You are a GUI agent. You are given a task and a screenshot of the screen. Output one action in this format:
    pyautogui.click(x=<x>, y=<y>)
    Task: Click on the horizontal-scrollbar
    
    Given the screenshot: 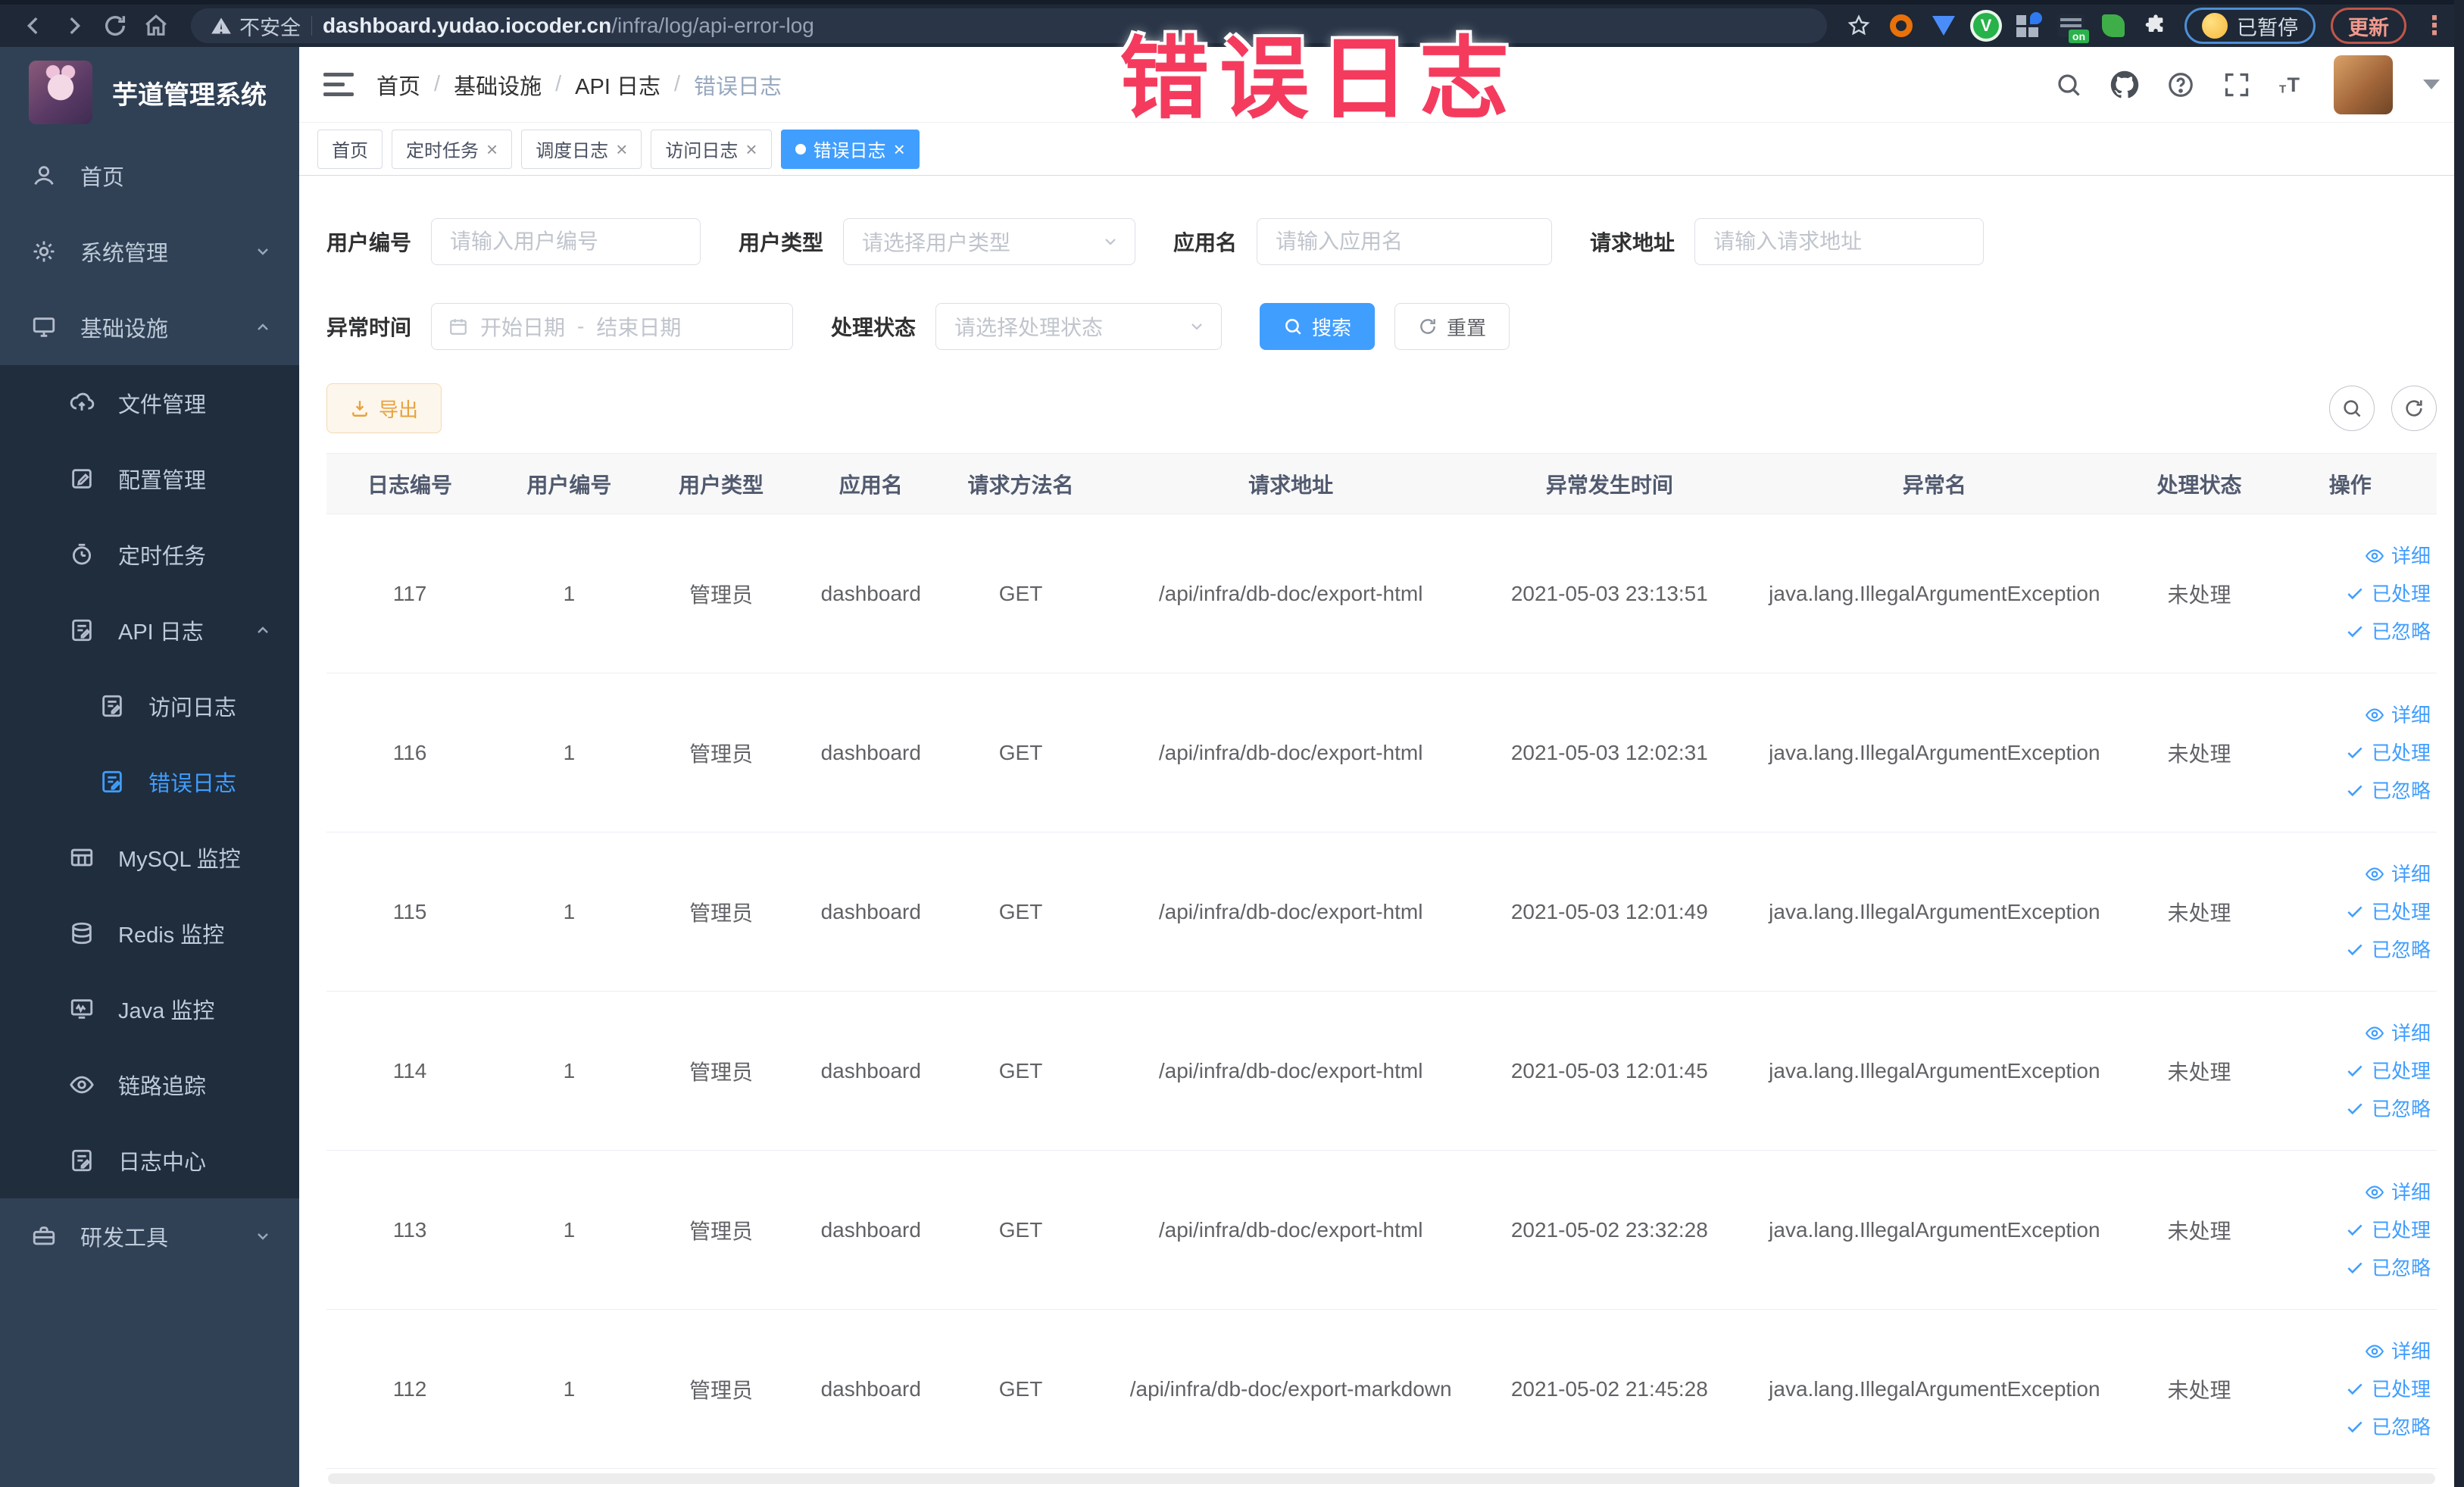 What is the action you would take?
    pyautogui.click(x=1381, y=1478)
    